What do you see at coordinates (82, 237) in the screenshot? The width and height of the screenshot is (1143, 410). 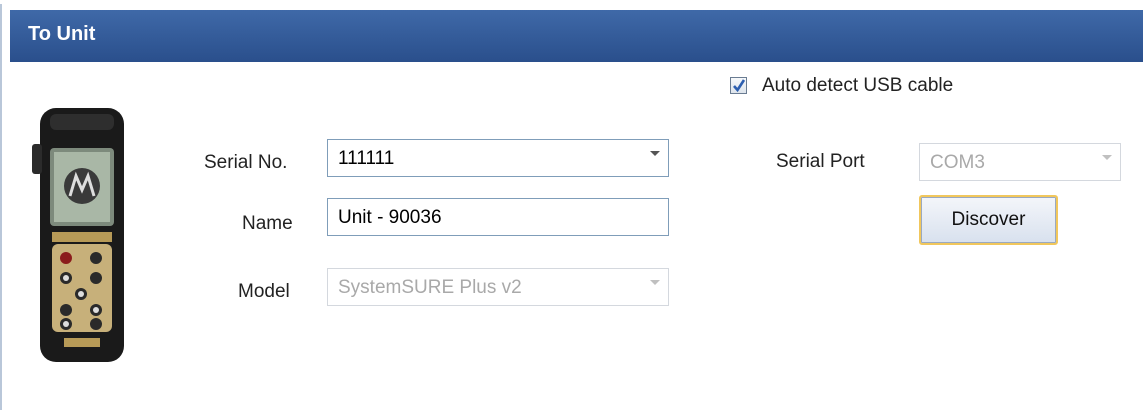 I see `handheld-device-image` at bounding box center [82, 237].